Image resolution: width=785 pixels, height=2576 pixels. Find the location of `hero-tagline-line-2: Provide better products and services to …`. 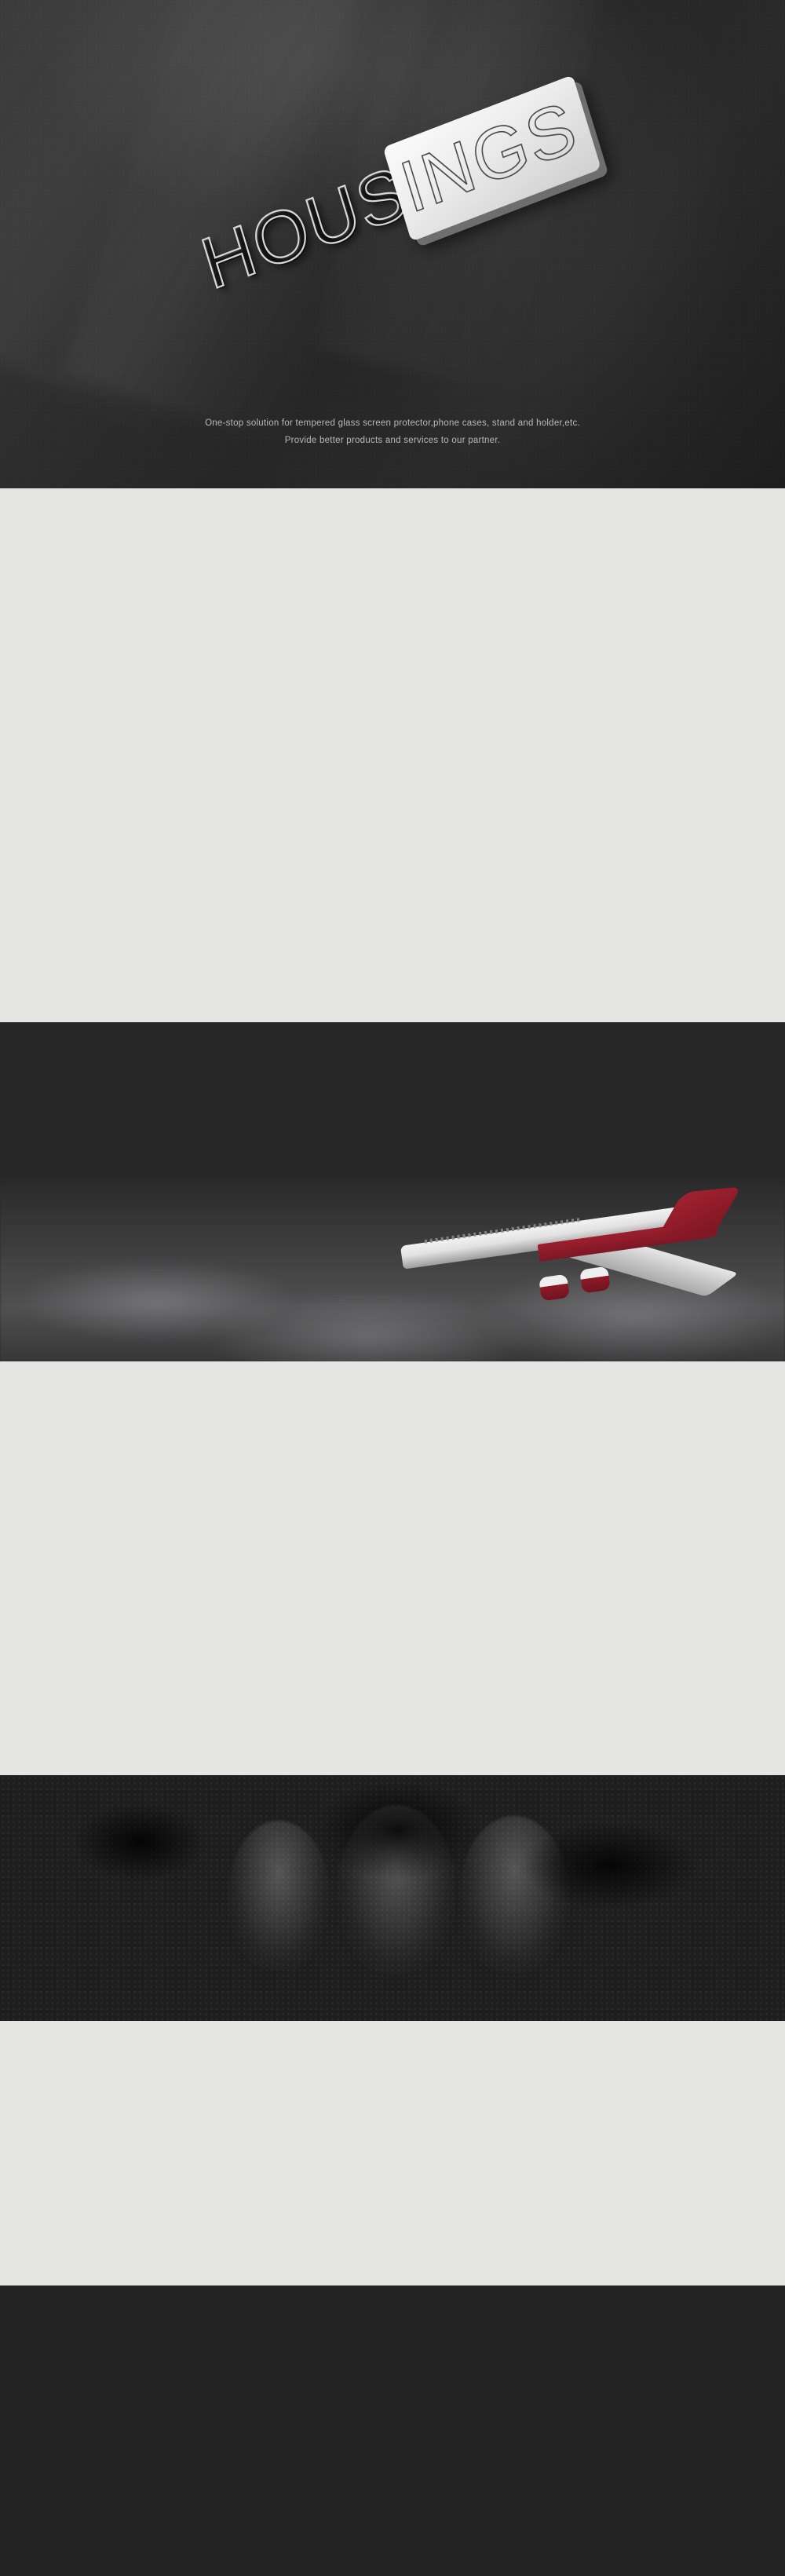

hero-tagline-line-2: Provide better products and services to … is located at coordinates (392, 440).